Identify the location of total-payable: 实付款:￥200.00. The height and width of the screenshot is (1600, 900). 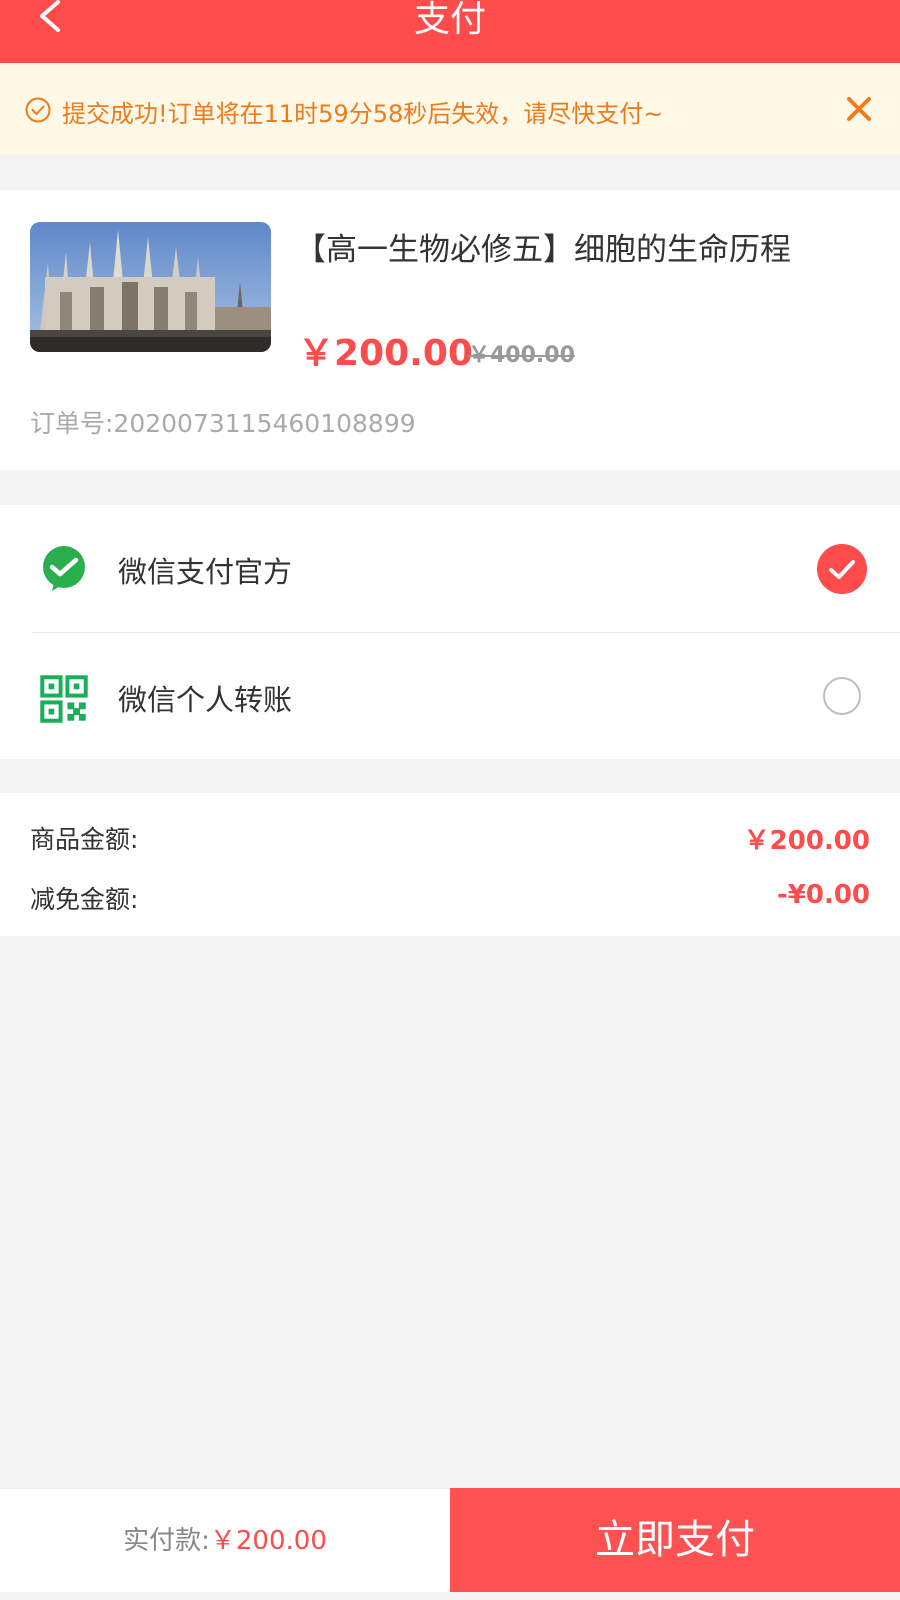
(225, 1538).